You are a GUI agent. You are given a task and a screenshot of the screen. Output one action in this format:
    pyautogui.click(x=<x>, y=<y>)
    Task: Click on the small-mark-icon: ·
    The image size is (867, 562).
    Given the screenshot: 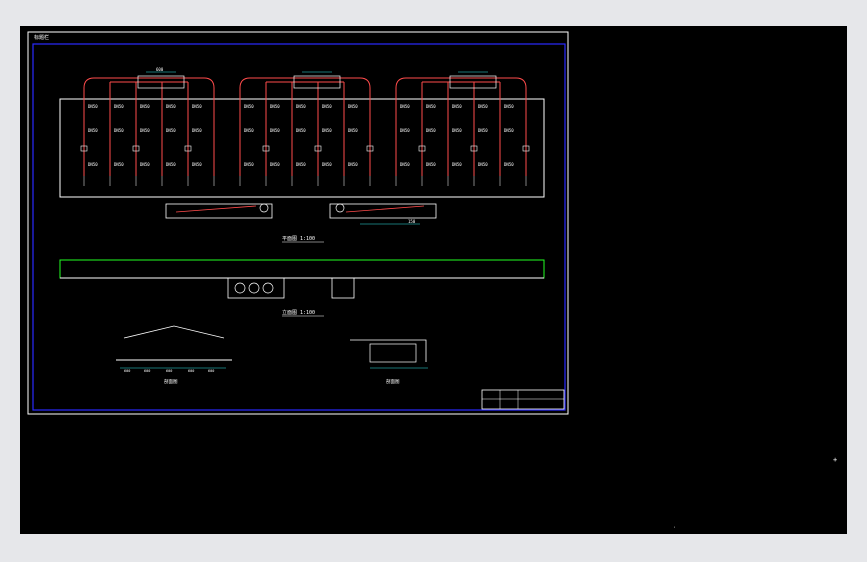 What is the action you would take?
    pyautogui.click(x=674, y=528)
    